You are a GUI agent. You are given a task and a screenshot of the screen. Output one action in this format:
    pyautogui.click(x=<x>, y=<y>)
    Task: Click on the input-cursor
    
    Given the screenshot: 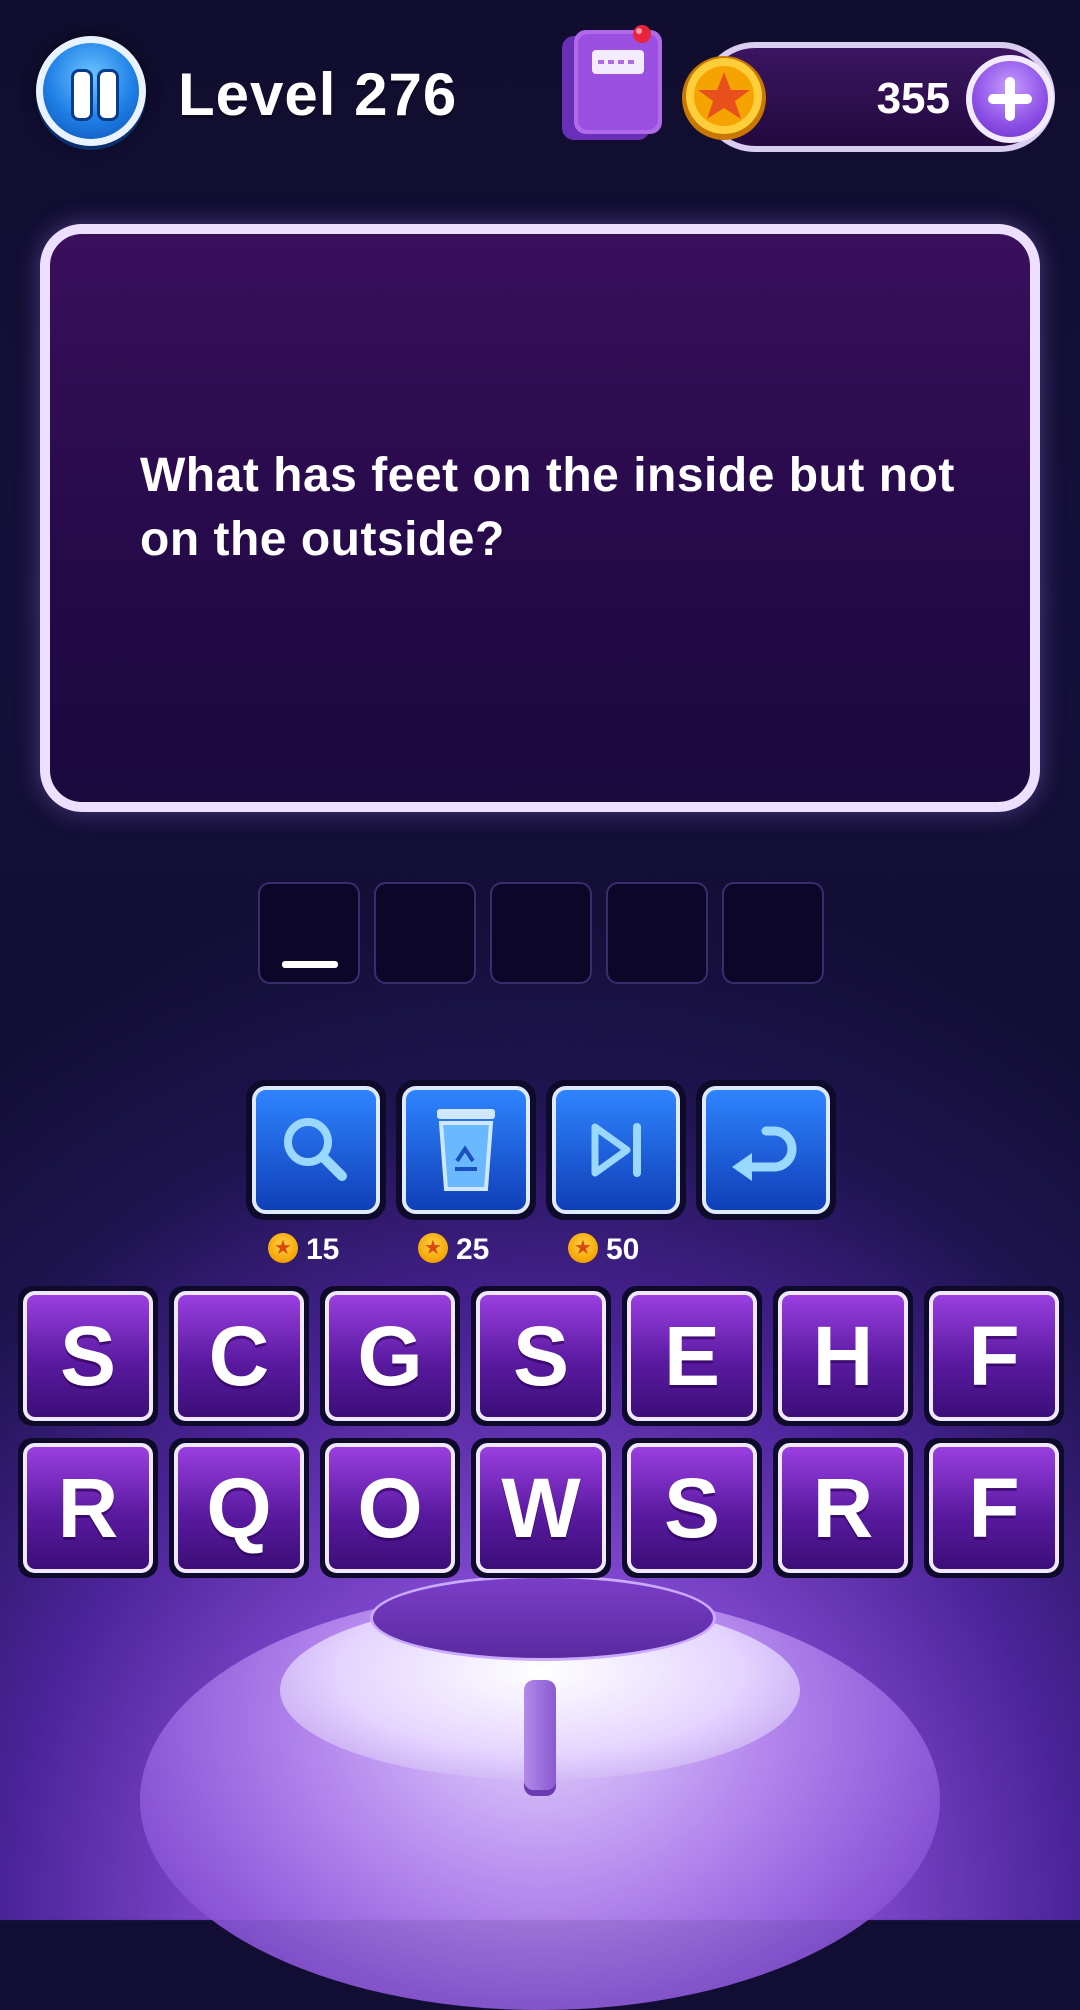 What is the action you would take?
    pyautogui.click(x=310, y=964)
    